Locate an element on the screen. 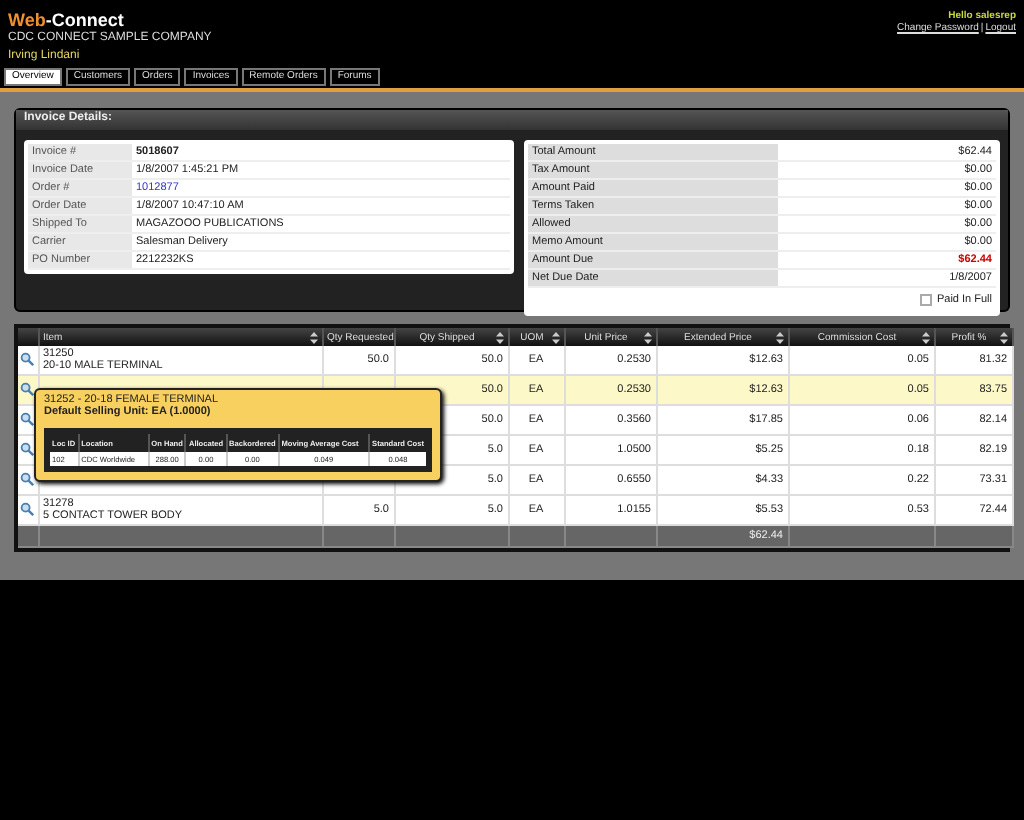  logo: Web-Connect is located at coordinates (66, 20).